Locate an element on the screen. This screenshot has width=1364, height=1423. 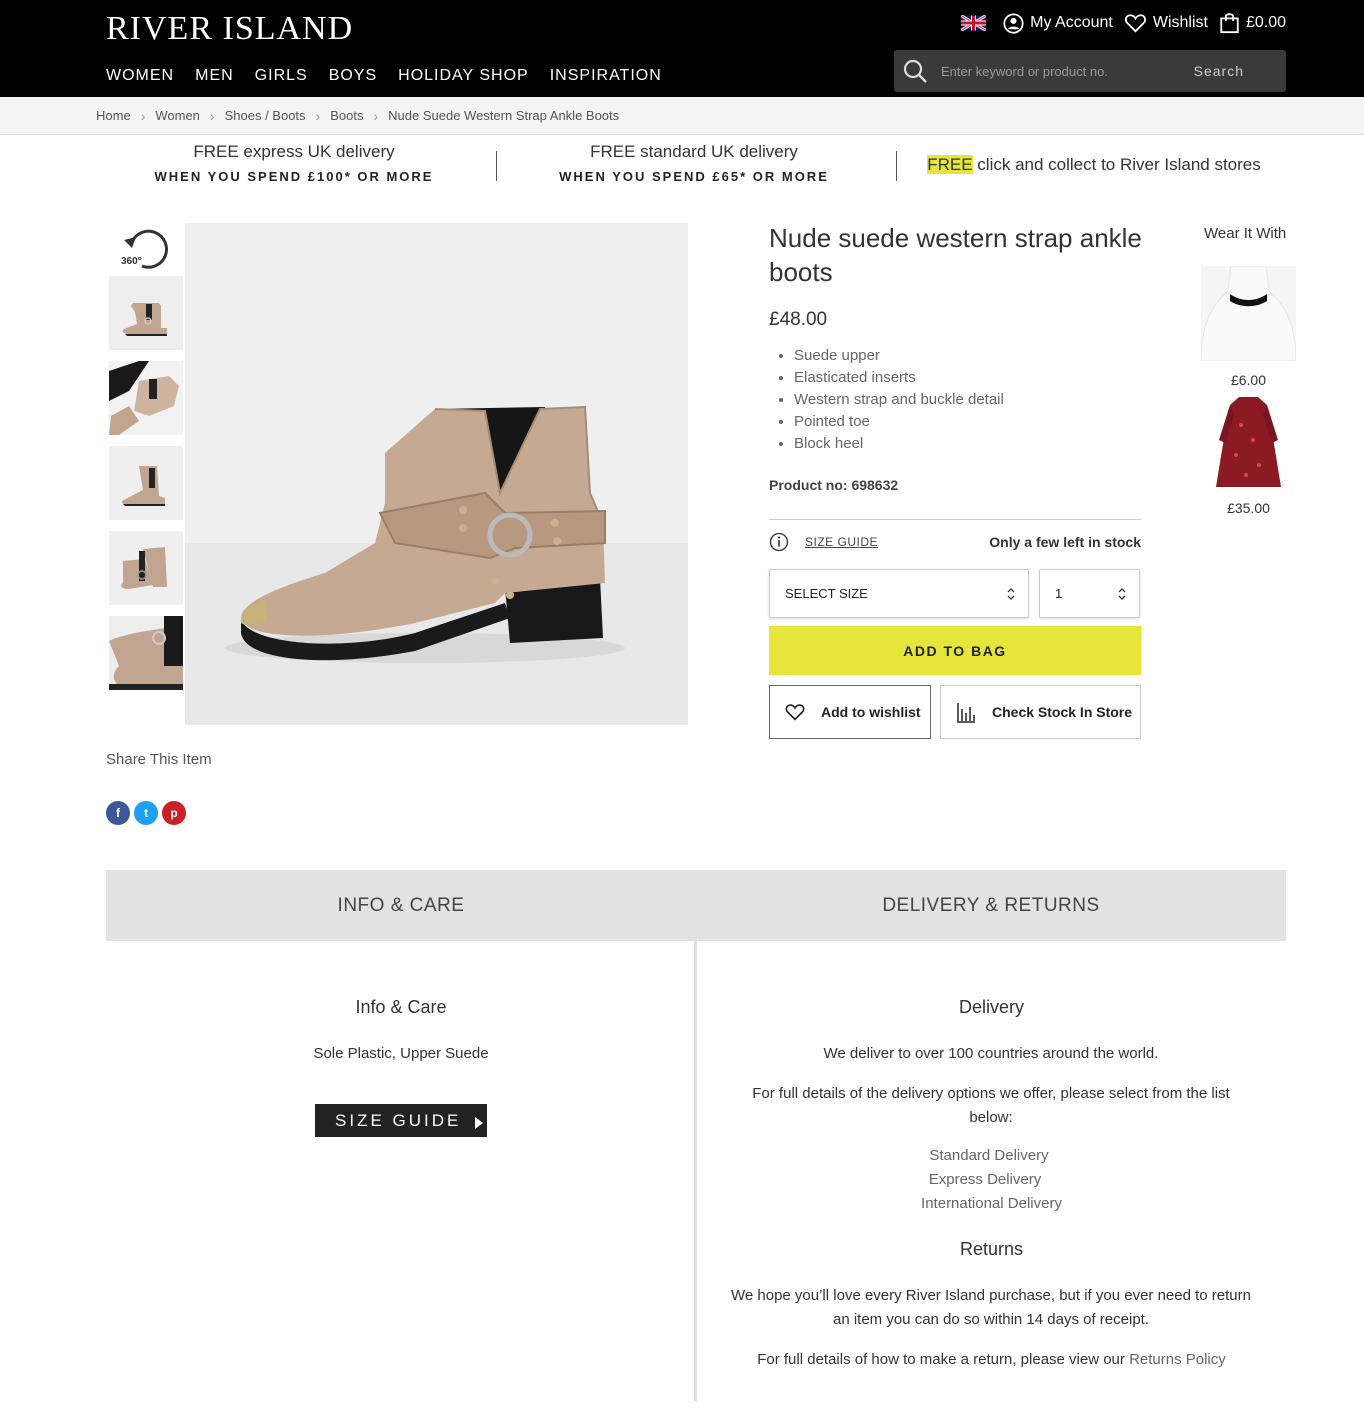
breadcrumb-women: Women is located at coordinates (177, 115).